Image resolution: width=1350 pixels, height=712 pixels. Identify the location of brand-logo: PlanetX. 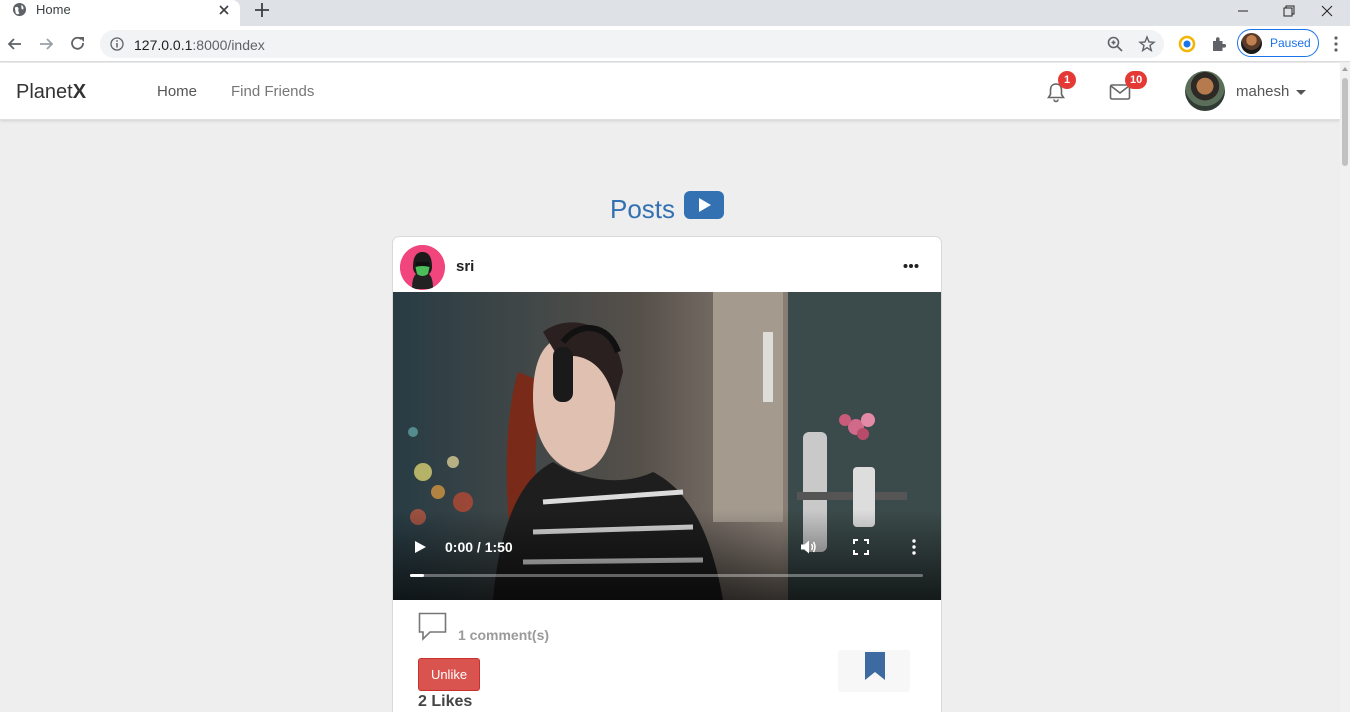
(51, 92).